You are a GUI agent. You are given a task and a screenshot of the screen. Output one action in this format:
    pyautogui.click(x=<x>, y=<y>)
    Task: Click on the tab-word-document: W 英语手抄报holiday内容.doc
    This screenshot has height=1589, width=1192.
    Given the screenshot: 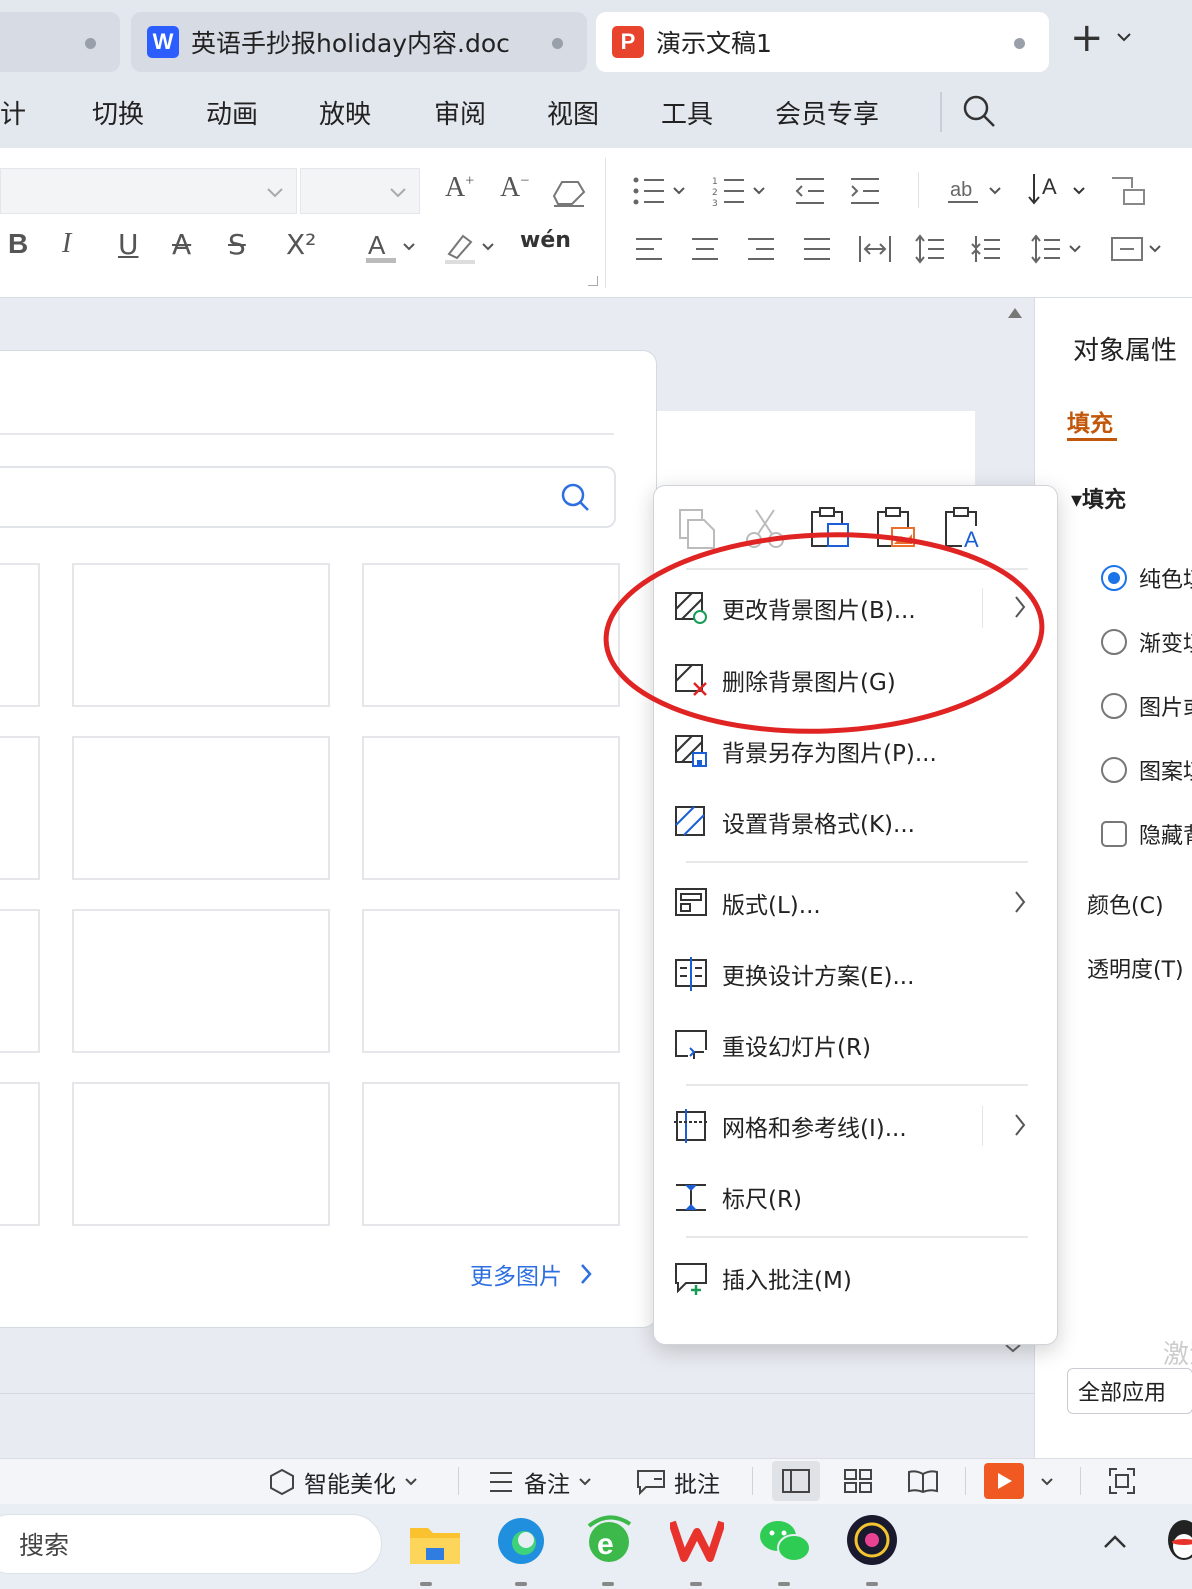 What is the action you would take?
    pyautogui.click(x=359, y=42)
    